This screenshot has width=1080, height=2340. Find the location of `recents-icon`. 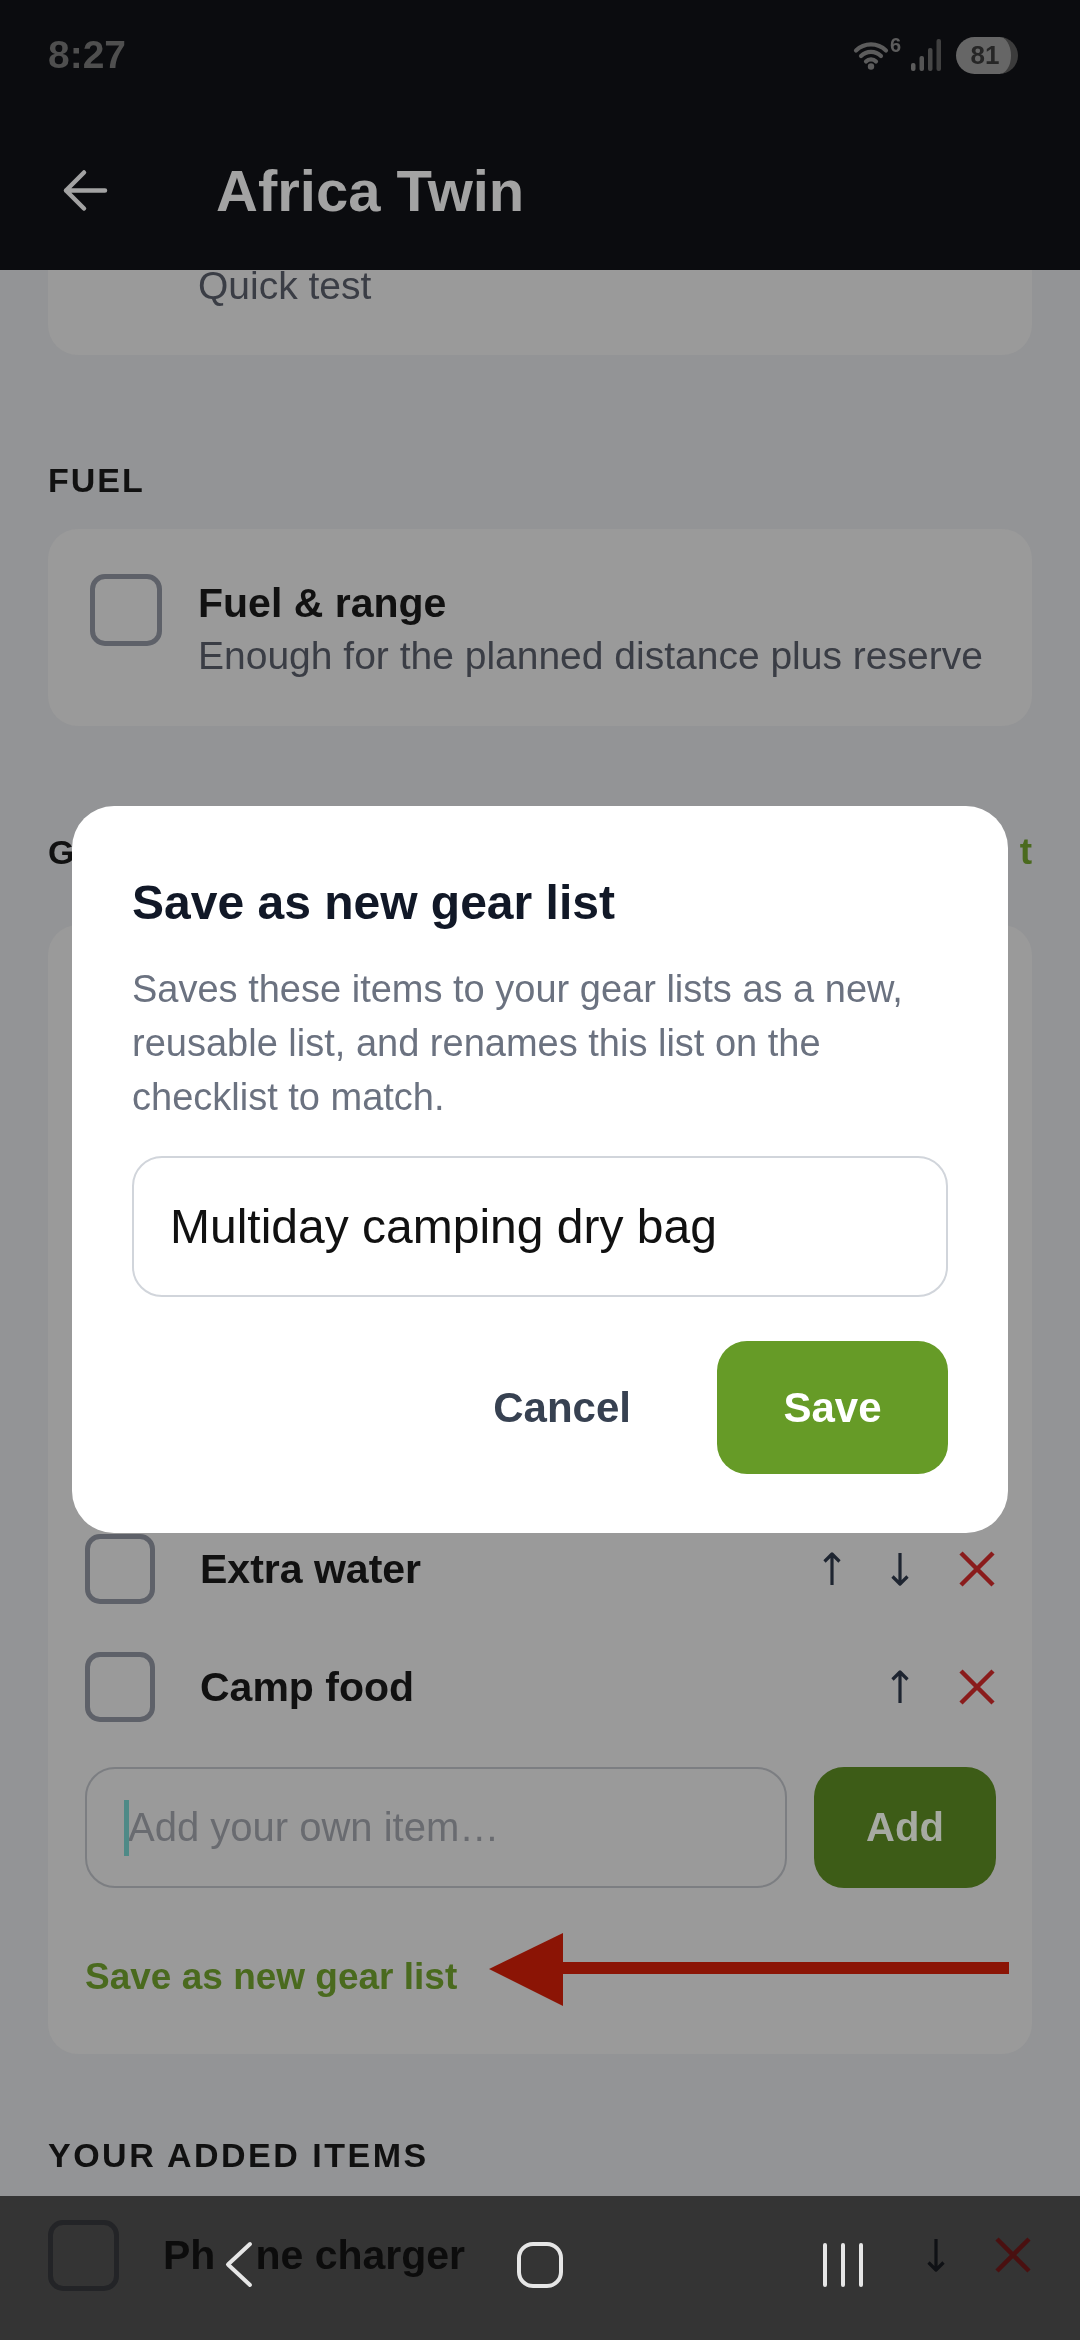

recents-icon is located at coordinates (843, 2264).